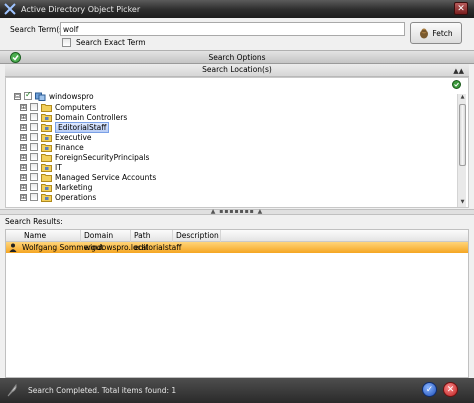 The width and height of the screenshot is (474, 403). What do you see at coordinates (424, 33) in the screenshot?
I see `dog-icon` at bounding box center [424, 33].